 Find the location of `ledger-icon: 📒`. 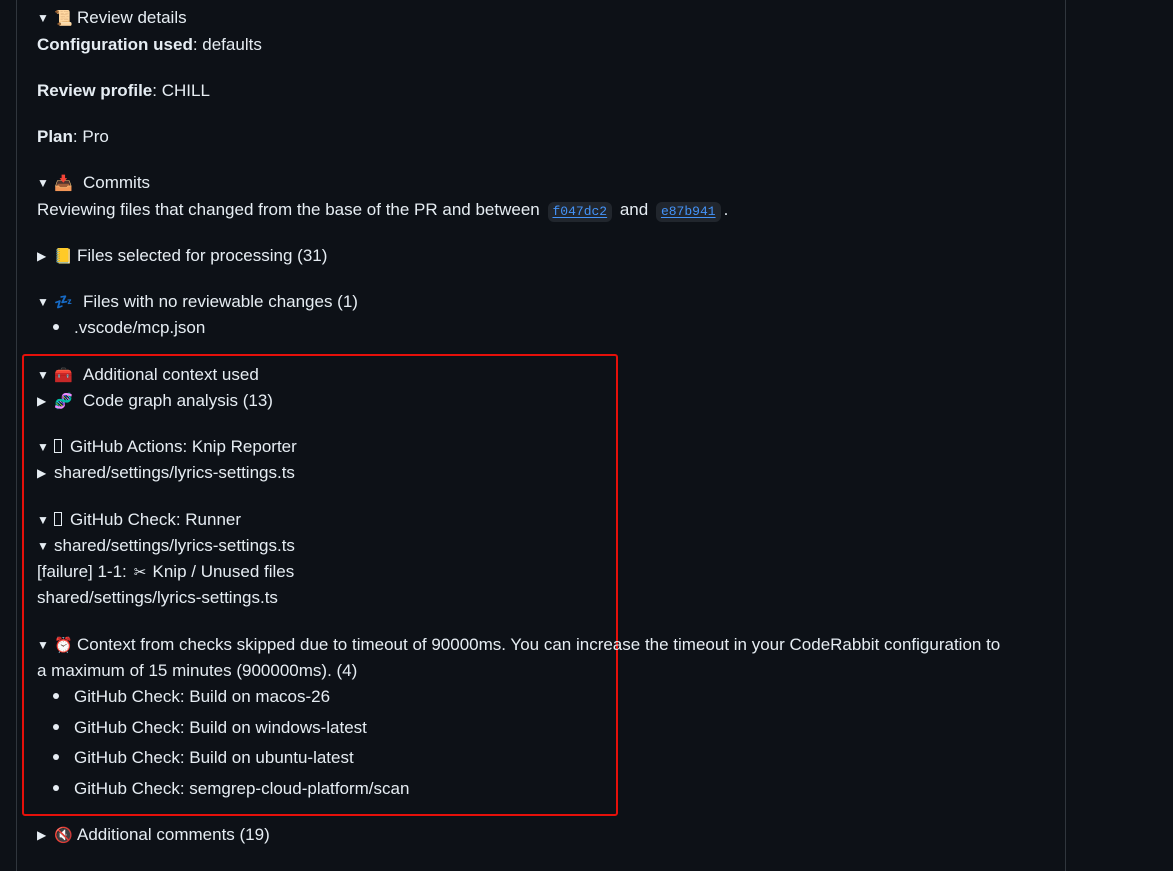

ledger-icon: 📒 is located at coordinates (63, 256).